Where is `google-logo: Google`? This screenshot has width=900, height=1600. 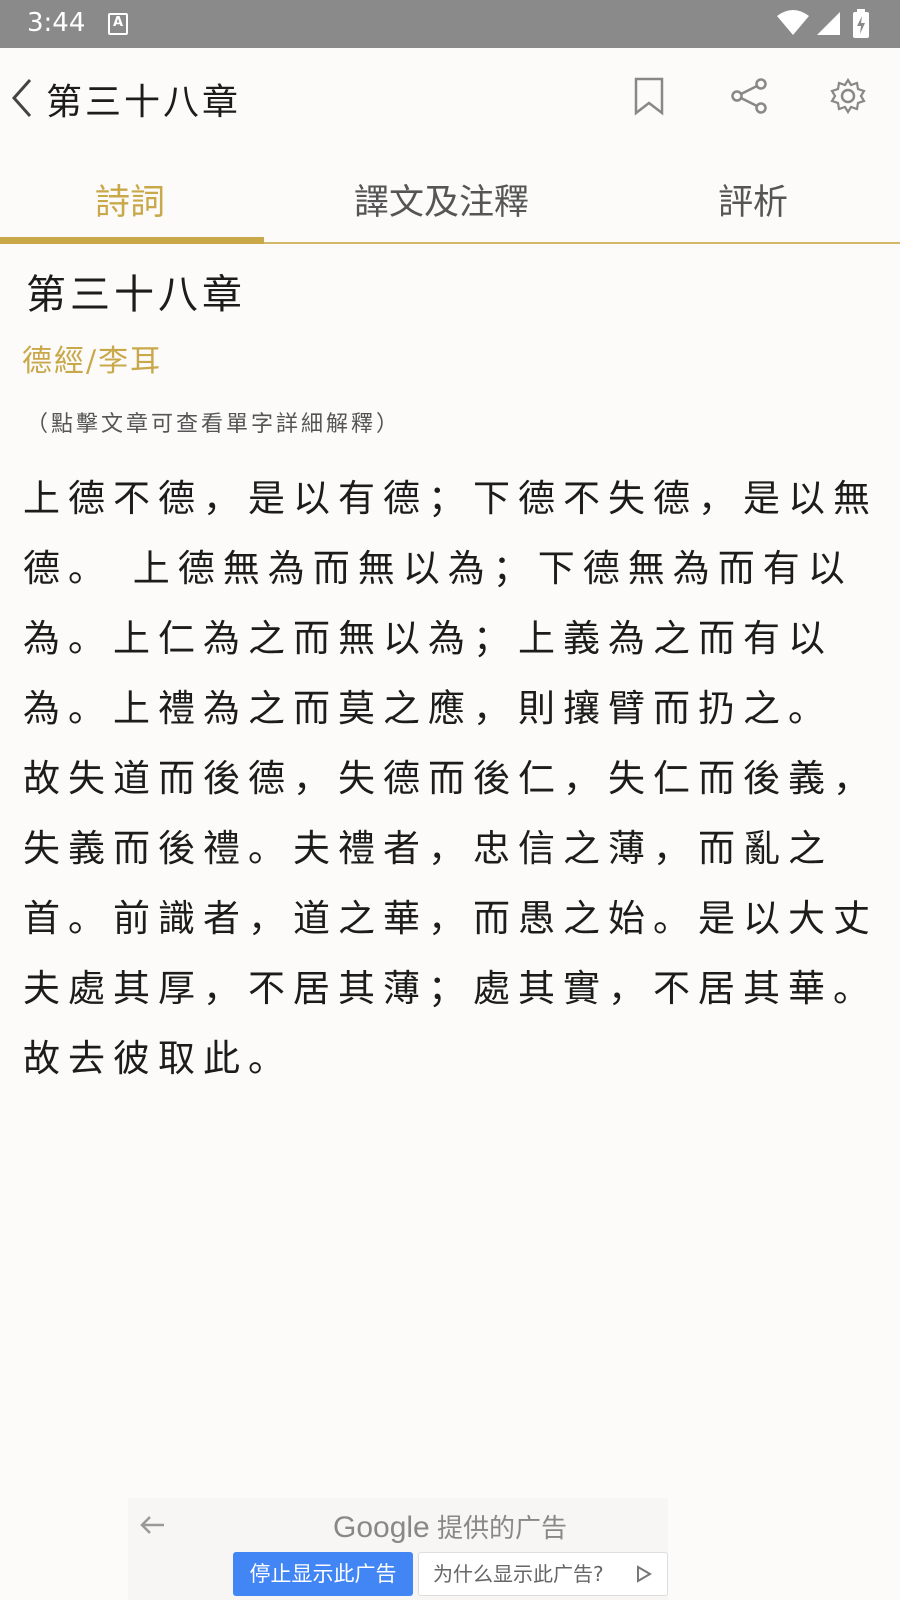 google-logo: Google is located at coordinates (381, 1527).